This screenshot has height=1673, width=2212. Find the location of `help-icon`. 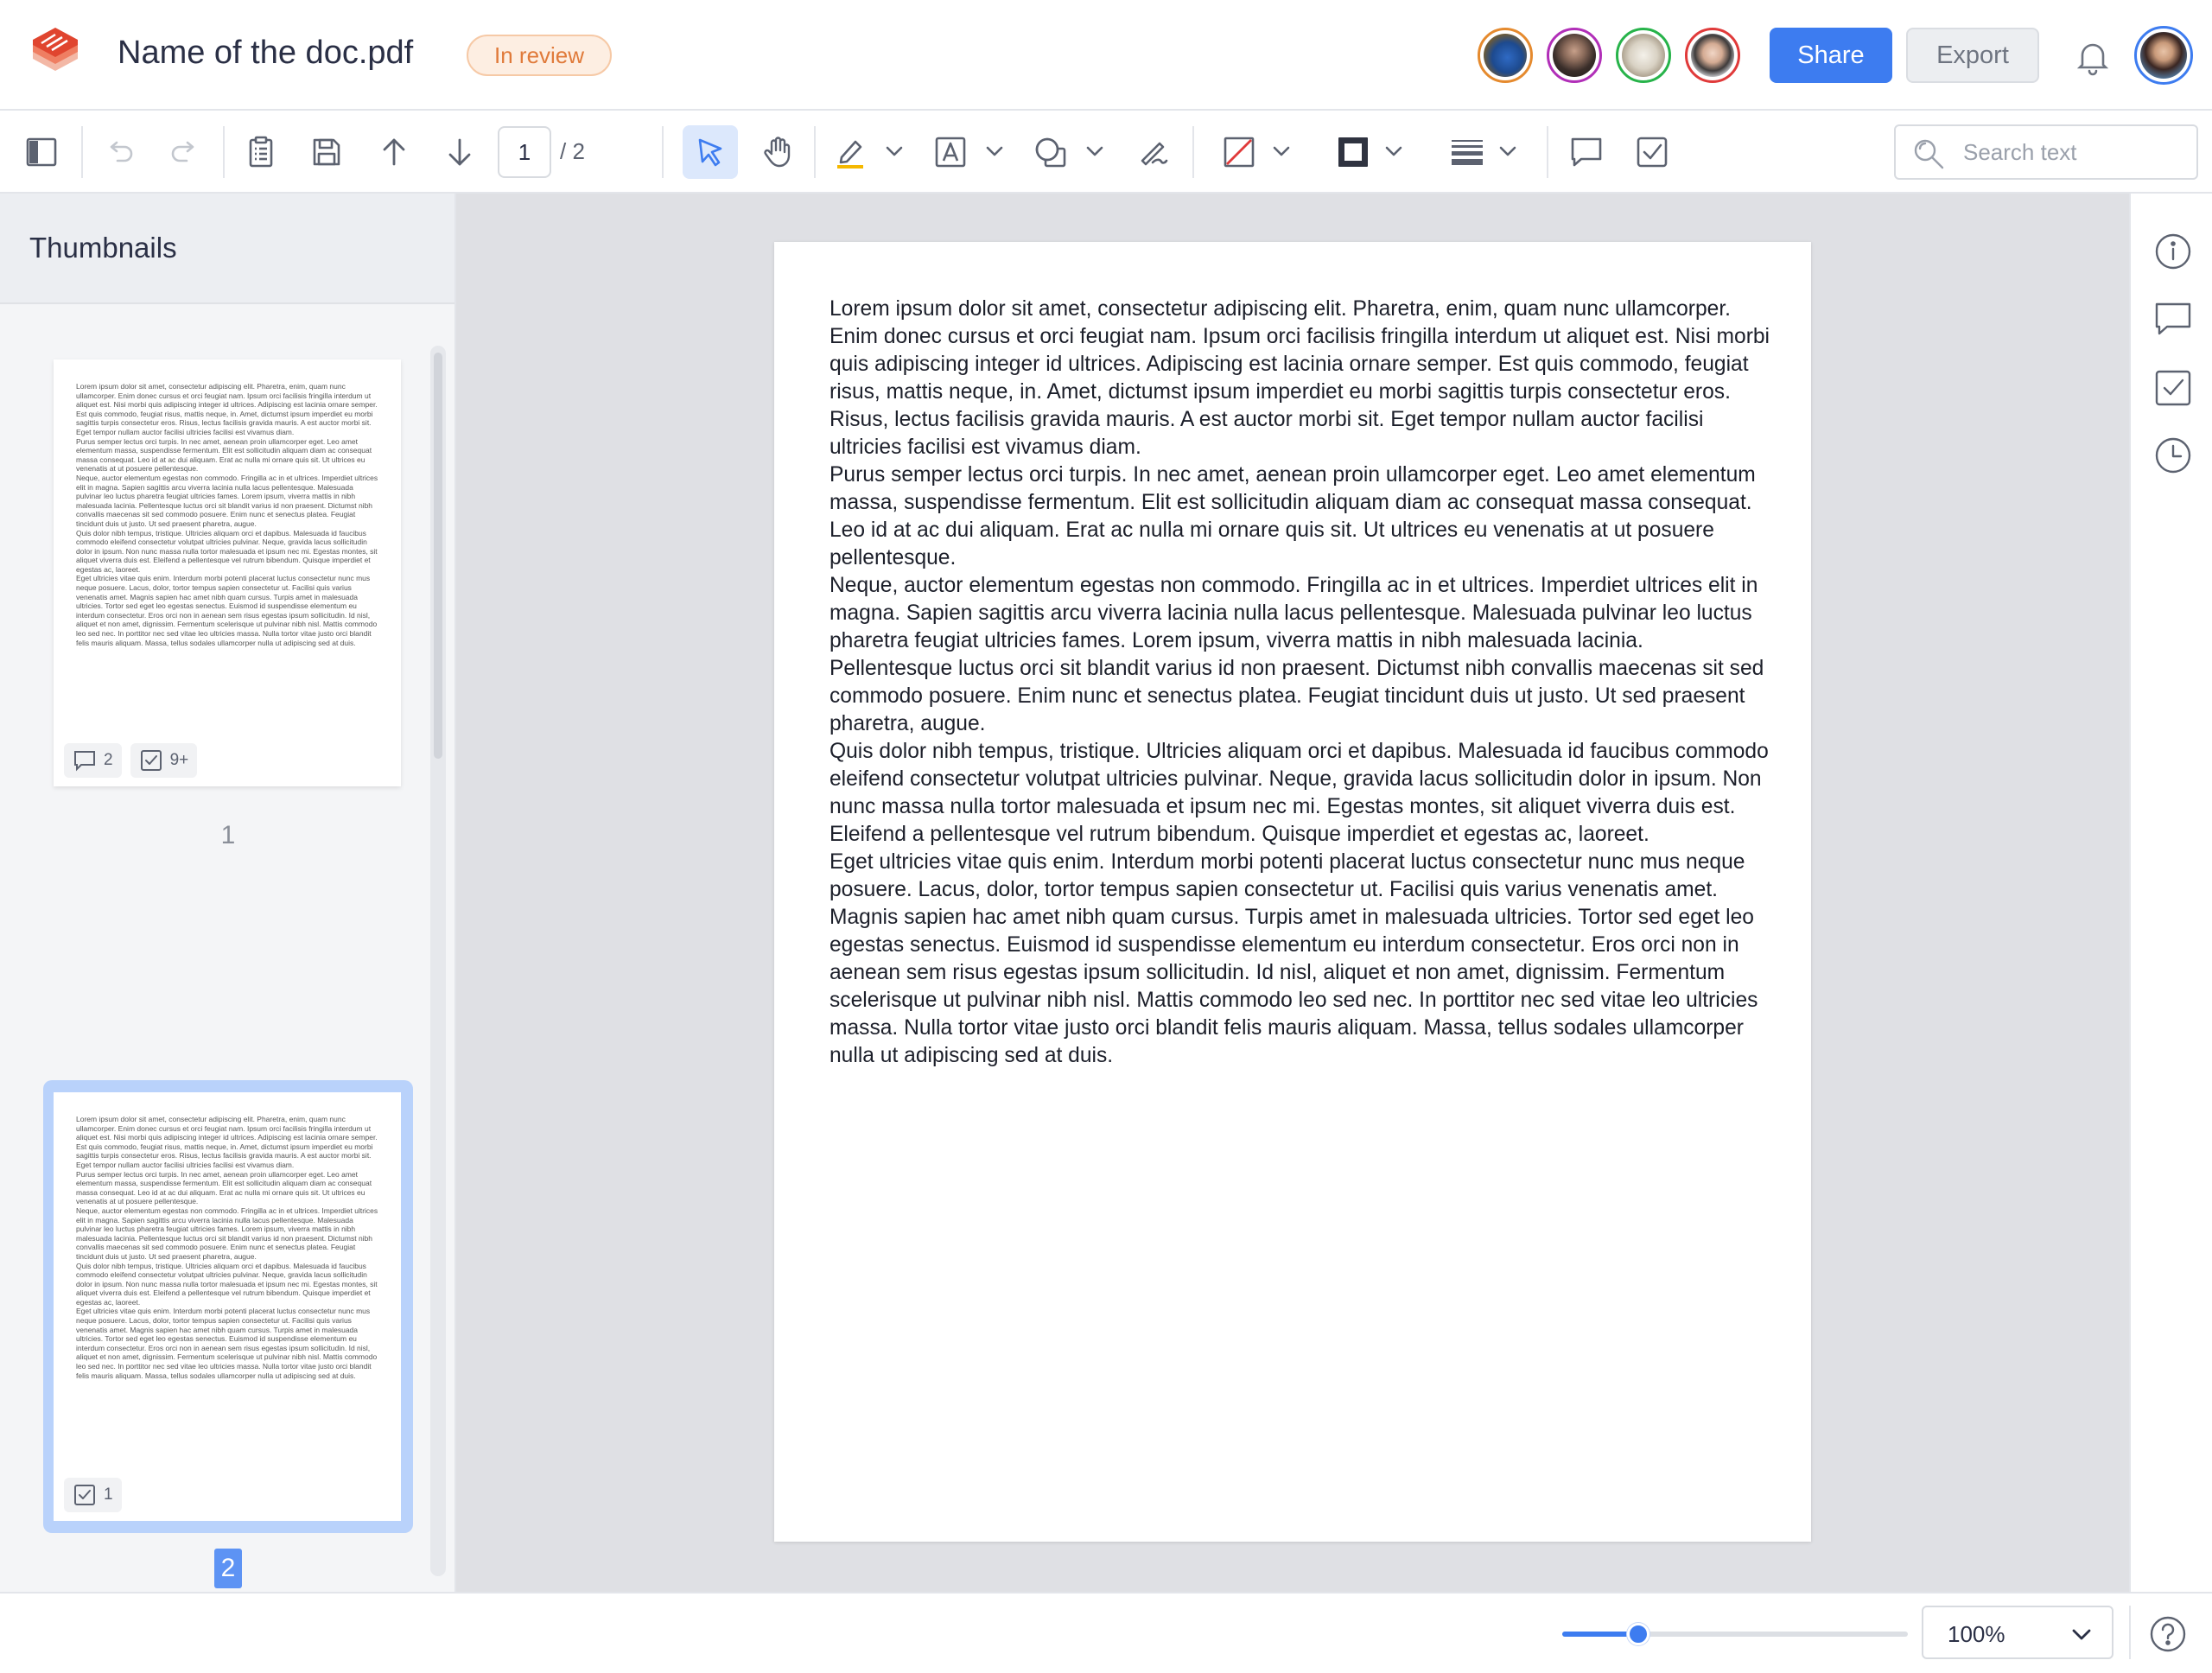

help-icon is located at coordinates (2168, 1634).